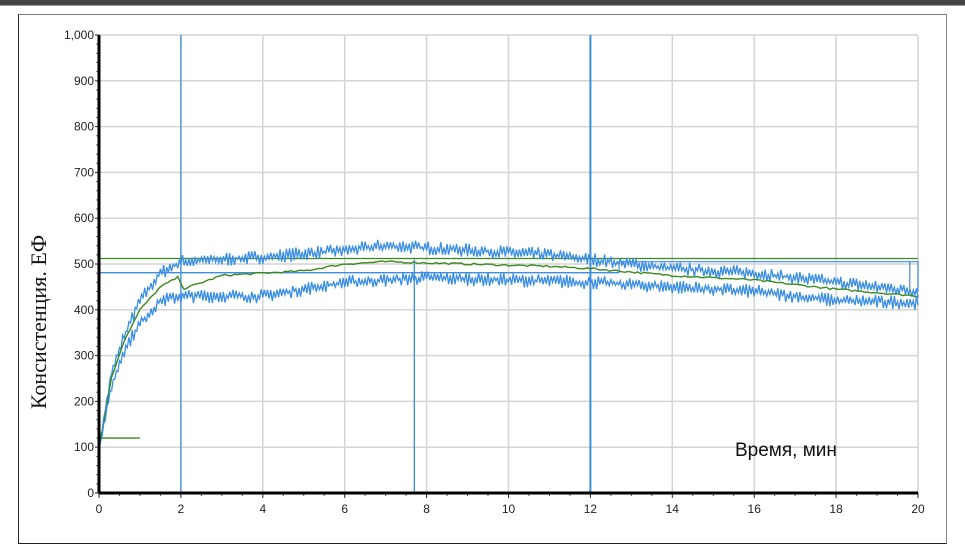 This screenshot has width=965, height=556. Describe the element at coordinates (84, 310) in the screenshot. I see `y-tick-label: 400` at that location.